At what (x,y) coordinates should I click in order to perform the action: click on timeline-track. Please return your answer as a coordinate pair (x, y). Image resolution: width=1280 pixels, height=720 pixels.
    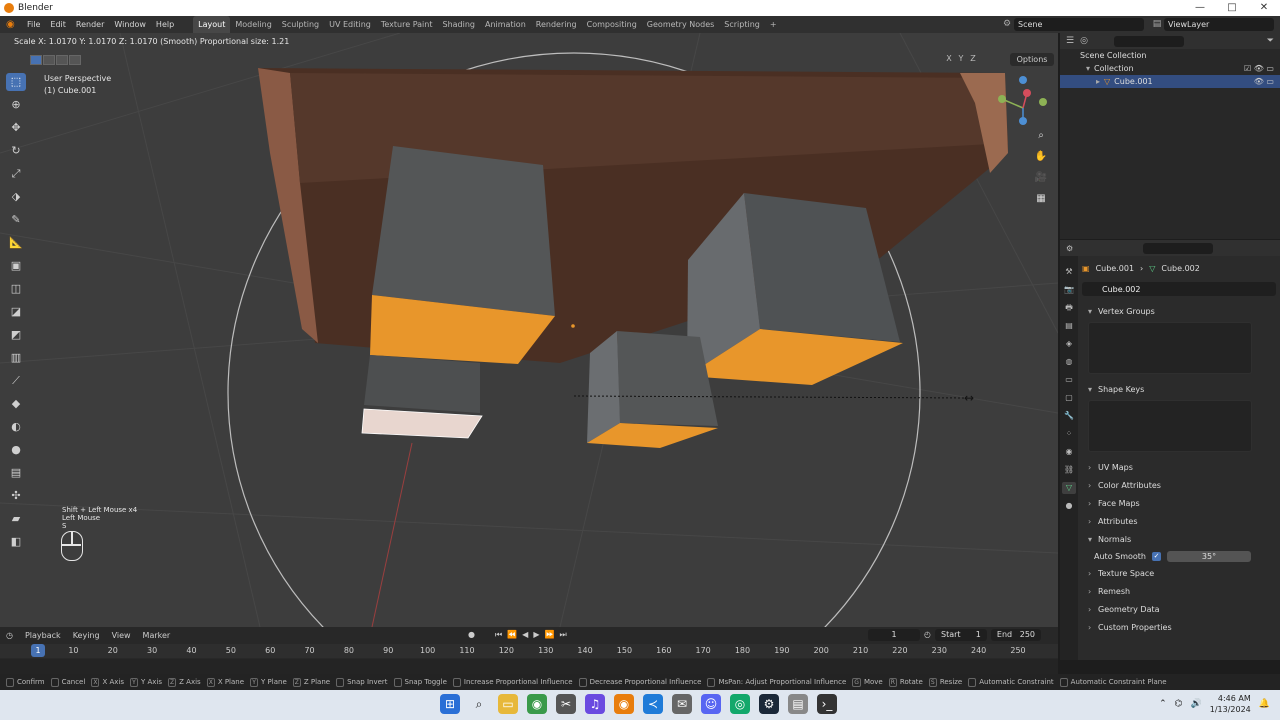
    Looking at the image, I should click on (529, 666).